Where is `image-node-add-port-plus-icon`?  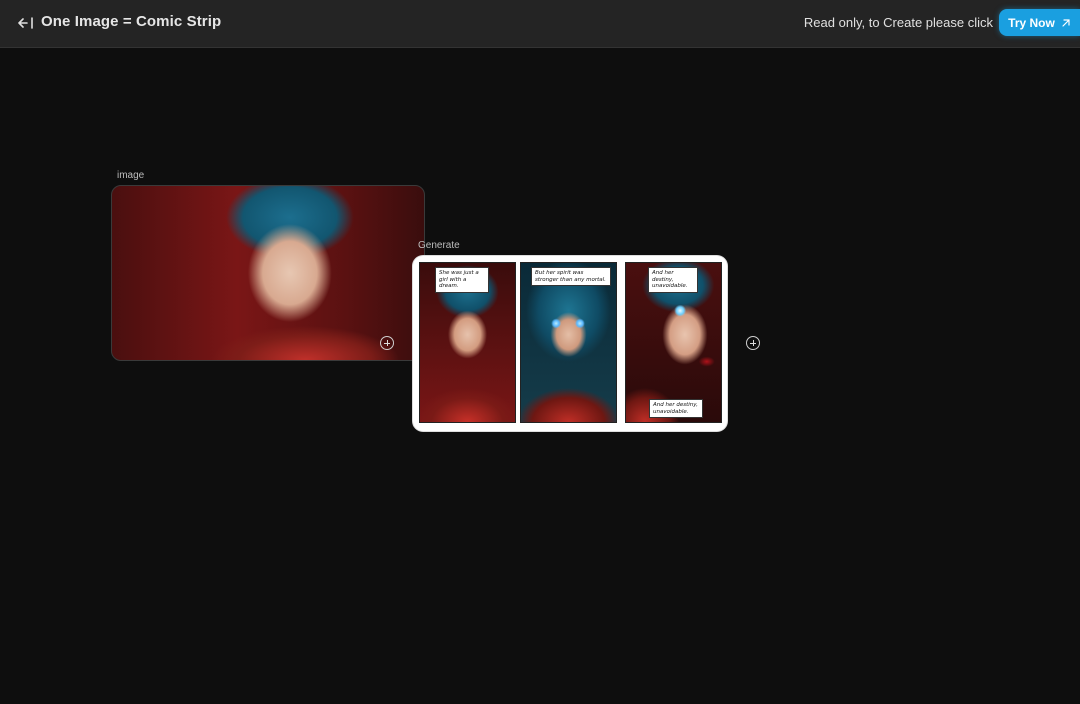 image-node-add-port-plus-icon is located at coordinates (387, 343).